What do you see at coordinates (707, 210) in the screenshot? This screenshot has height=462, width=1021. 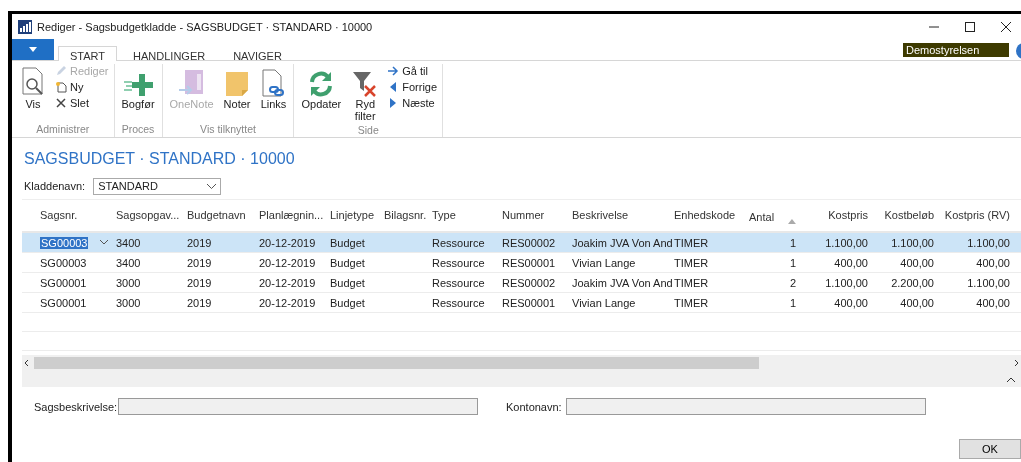 I see `column-header: Enhedskode` at bounding box center [707, 210].